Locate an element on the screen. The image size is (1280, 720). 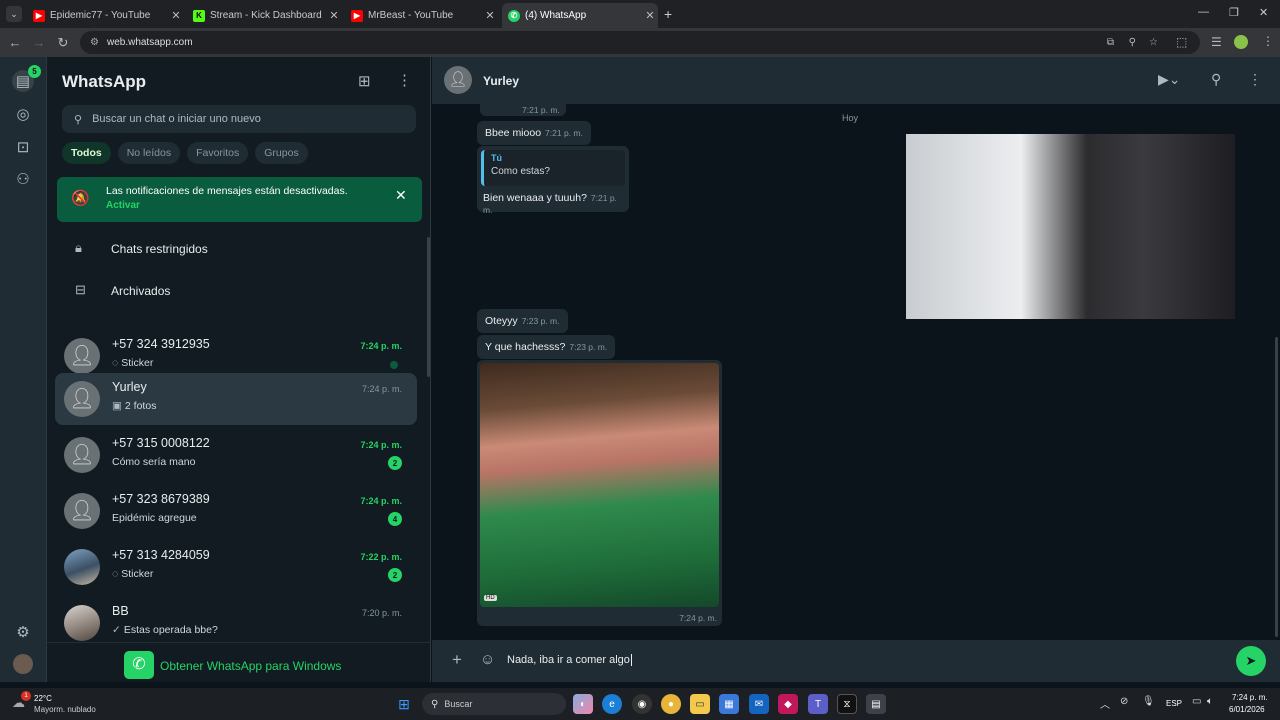
filter-chip-todos: Todos is located at coordinates (86, 153).